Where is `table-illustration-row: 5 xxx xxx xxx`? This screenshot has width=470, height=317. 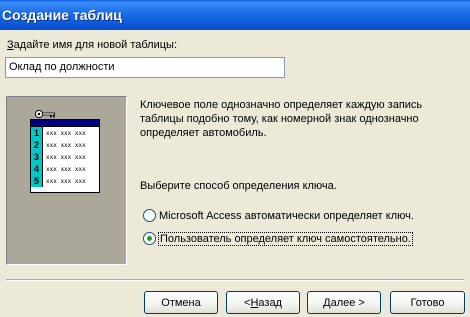 table-illustration-row: 5 xxx xxx xxx is located at coordinates (65, 181).